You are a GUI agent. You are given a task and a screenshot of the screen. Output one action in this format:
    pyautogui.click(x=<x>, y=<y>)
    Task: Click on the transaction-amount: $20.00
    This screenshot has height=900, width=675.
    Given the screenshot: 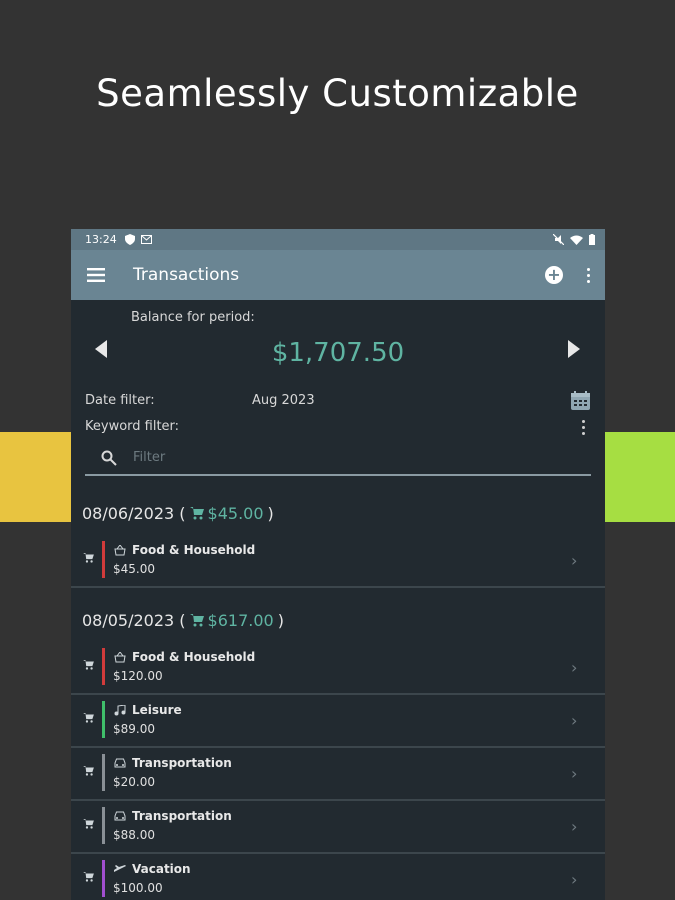 What is the action you would take?
    pyautogui.click(x=134, y=782)
    